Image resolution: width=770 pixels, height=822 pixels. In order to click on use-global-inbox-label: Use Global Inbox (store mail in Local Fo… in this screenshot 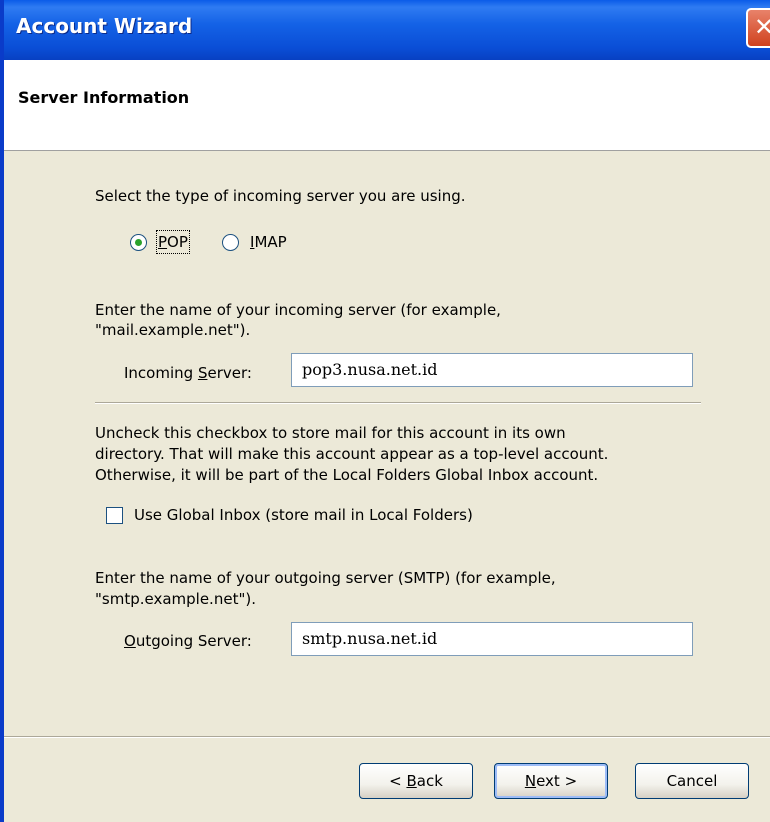, I will do `click(303, 515)`.